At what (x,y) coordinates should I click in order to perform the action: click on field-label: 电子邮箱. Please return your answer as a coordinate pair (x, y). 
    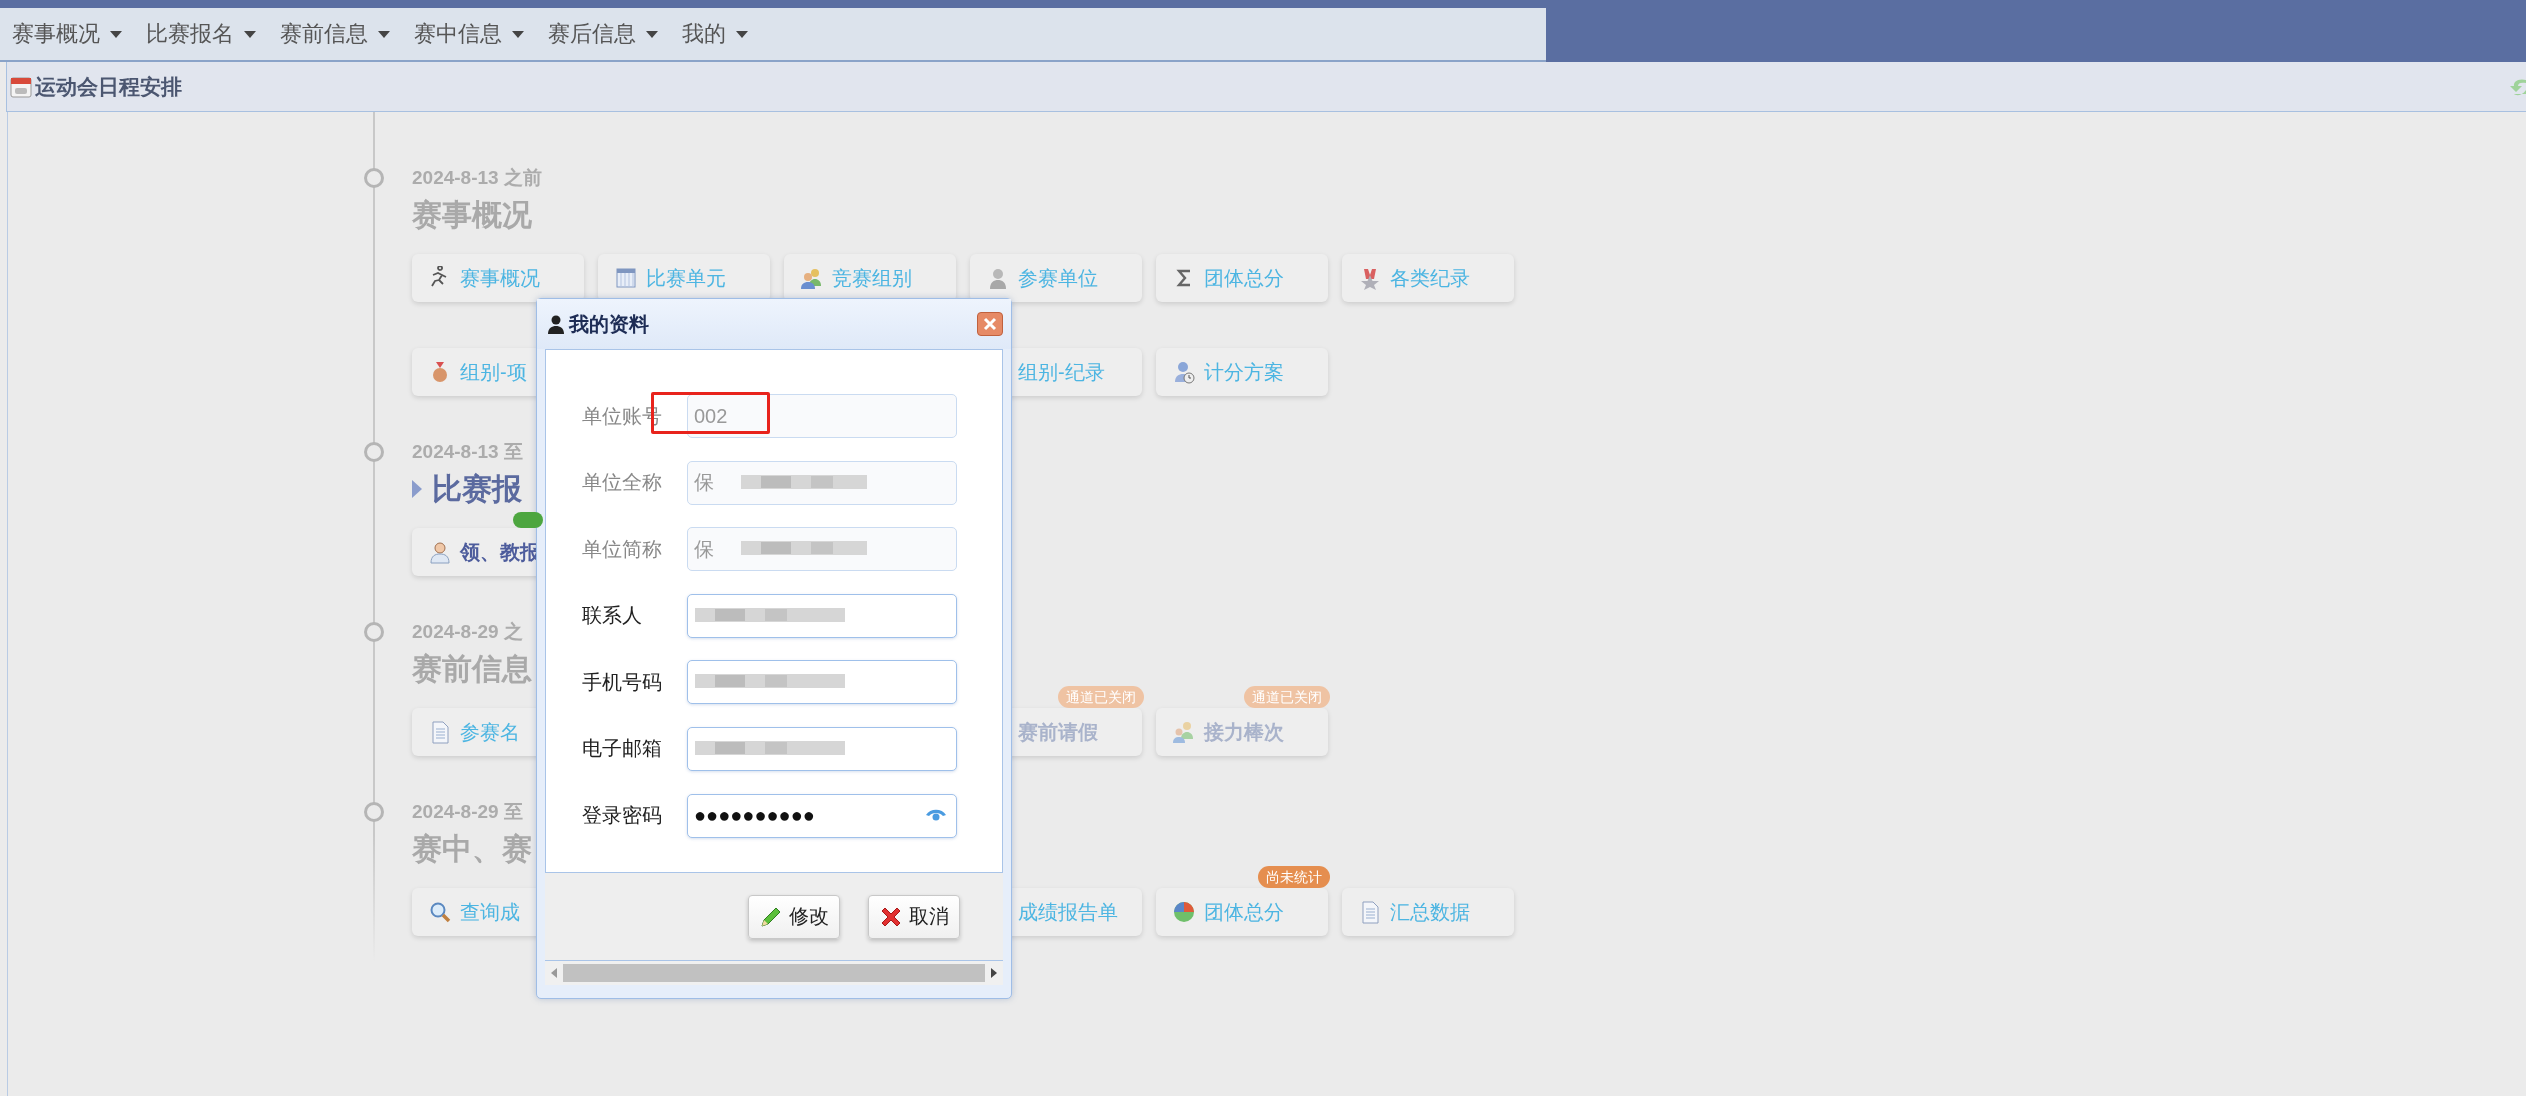
    Looking at the image, I should click on (622, 749).